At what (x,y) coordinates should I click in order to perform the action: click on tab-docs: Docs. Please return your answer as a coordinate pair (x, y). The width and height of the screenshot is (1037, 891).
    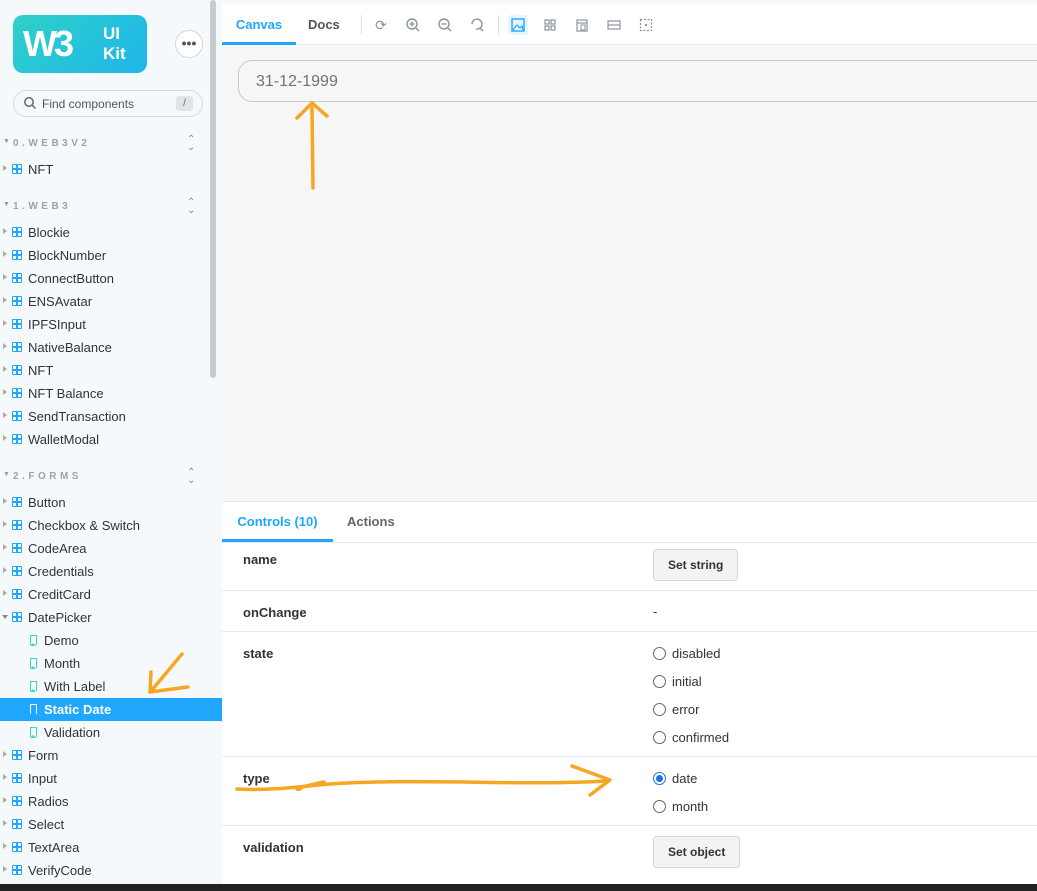
    Looking at the image, I should click on (324, 25).